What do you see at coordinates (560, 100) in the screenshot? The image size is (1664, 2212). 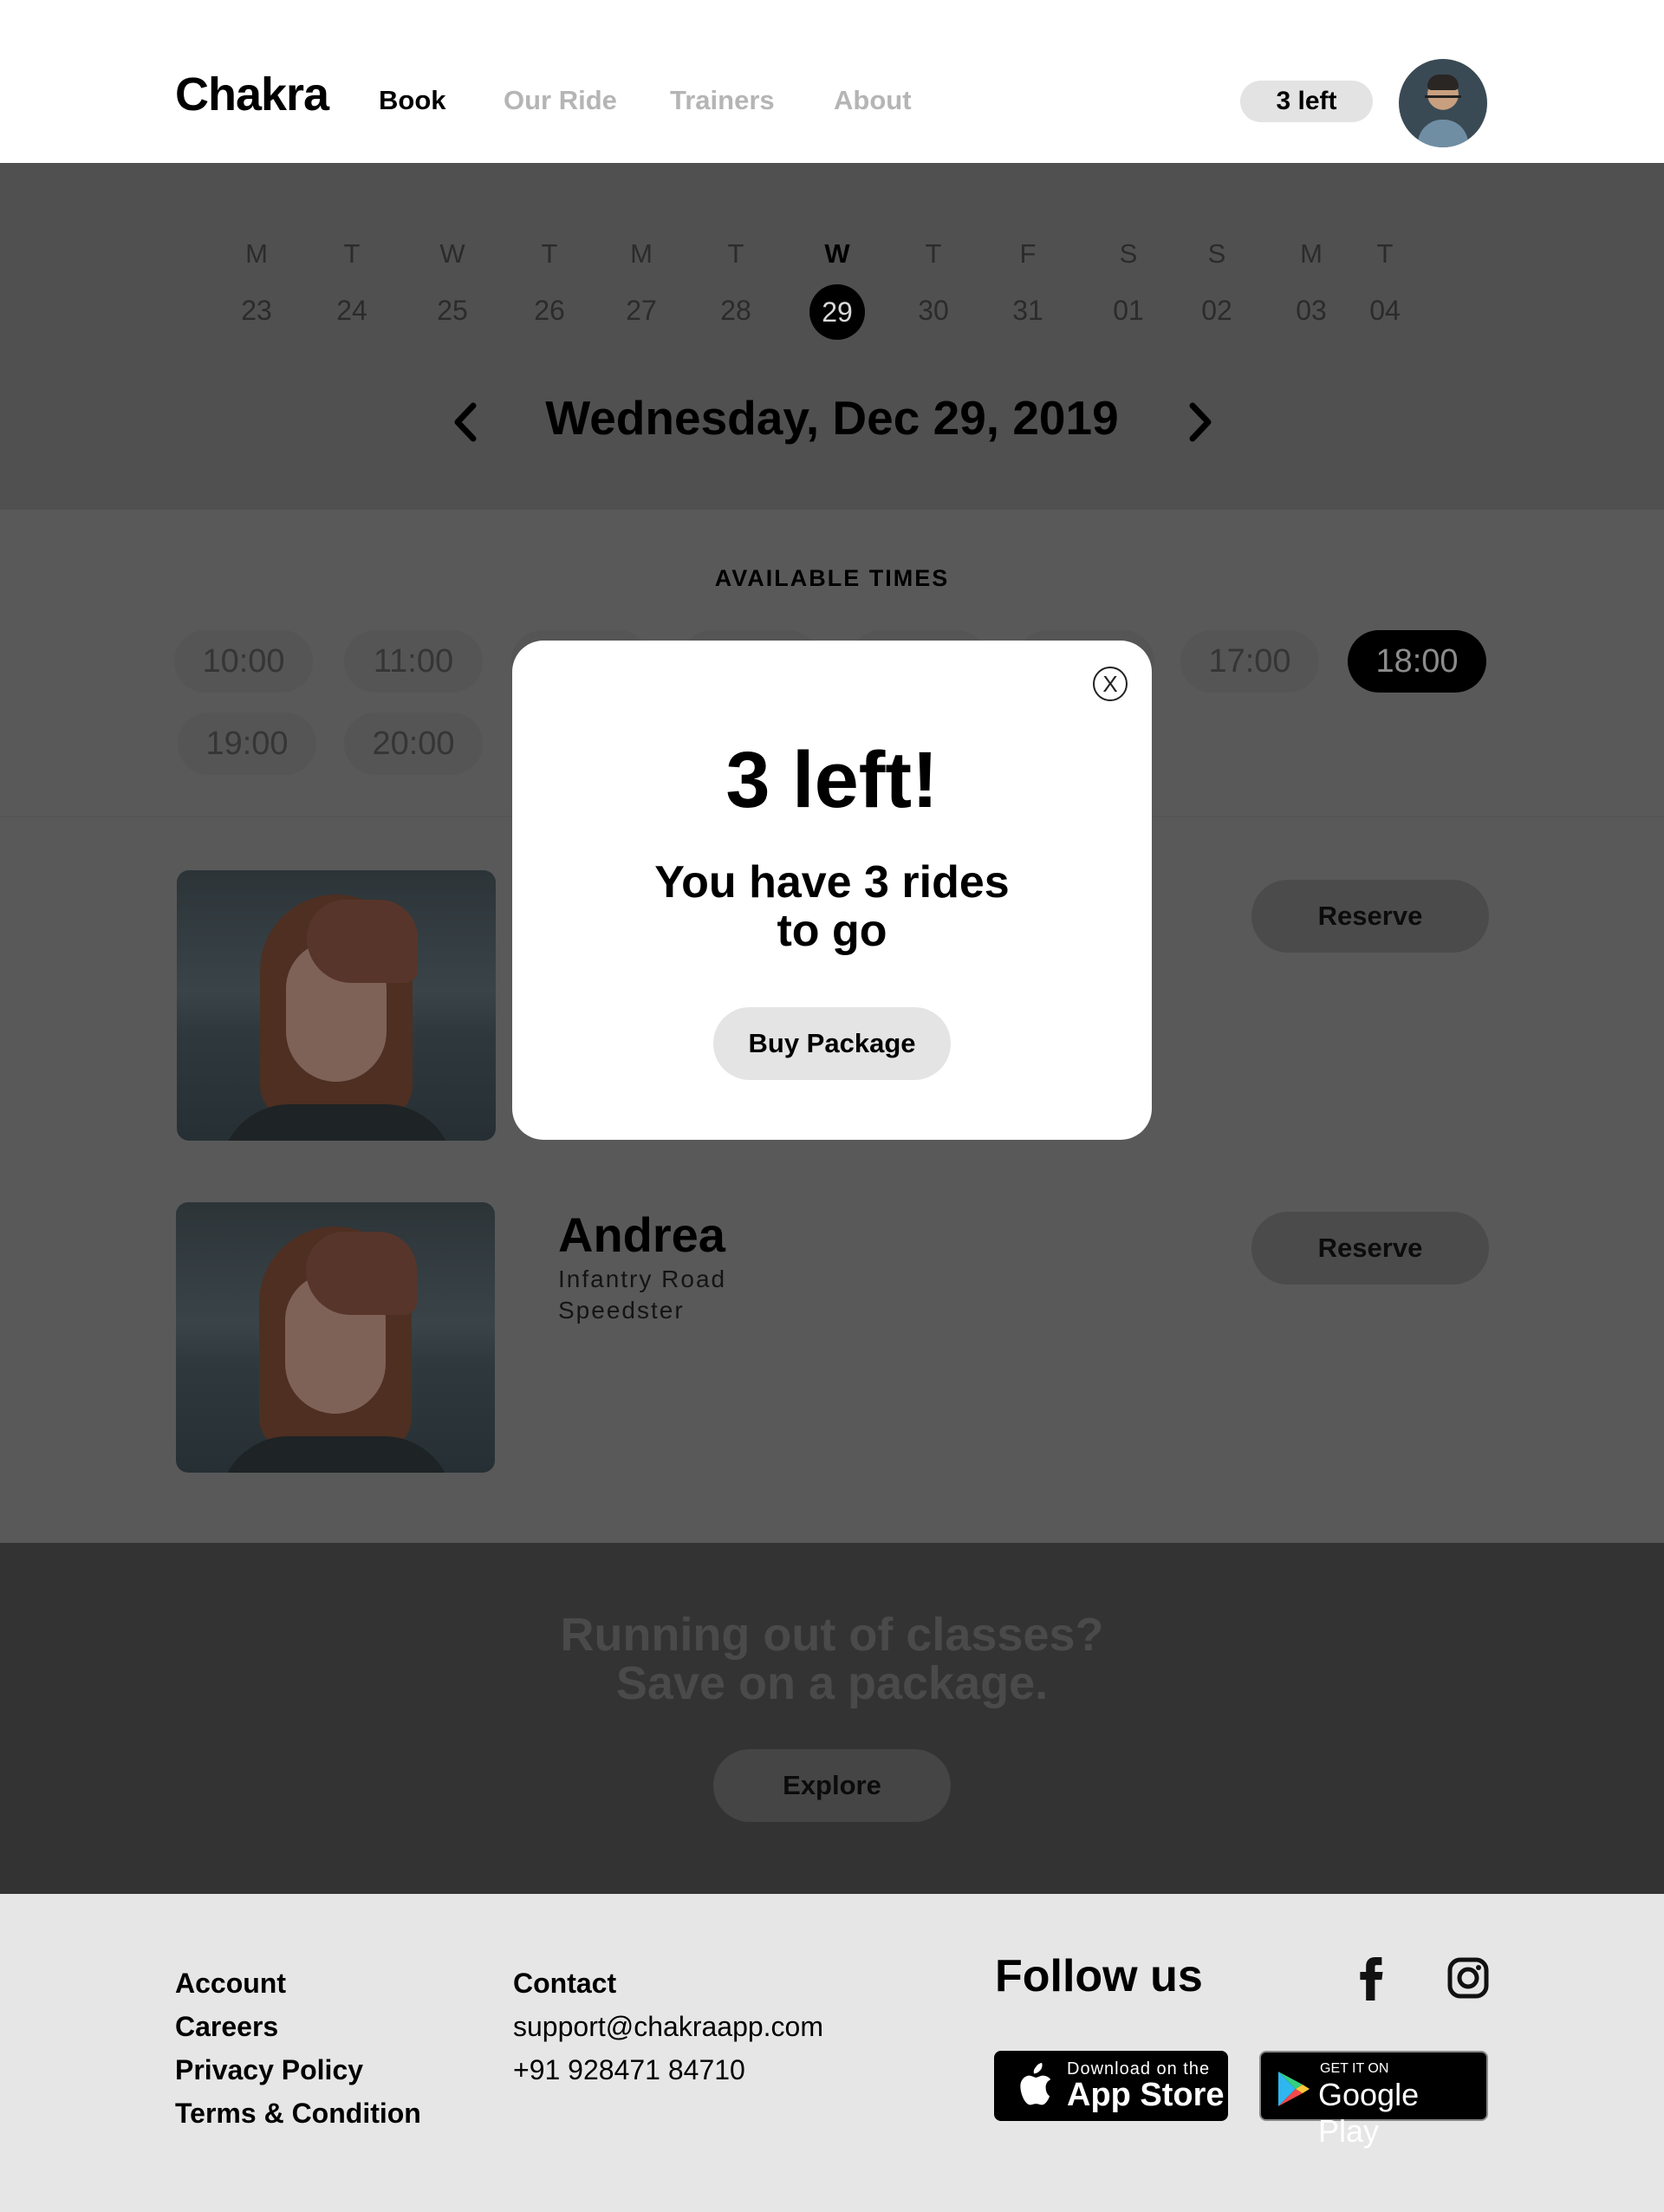 I see `nav-our-ride: Our Ride` at bounding box center [560, 100].